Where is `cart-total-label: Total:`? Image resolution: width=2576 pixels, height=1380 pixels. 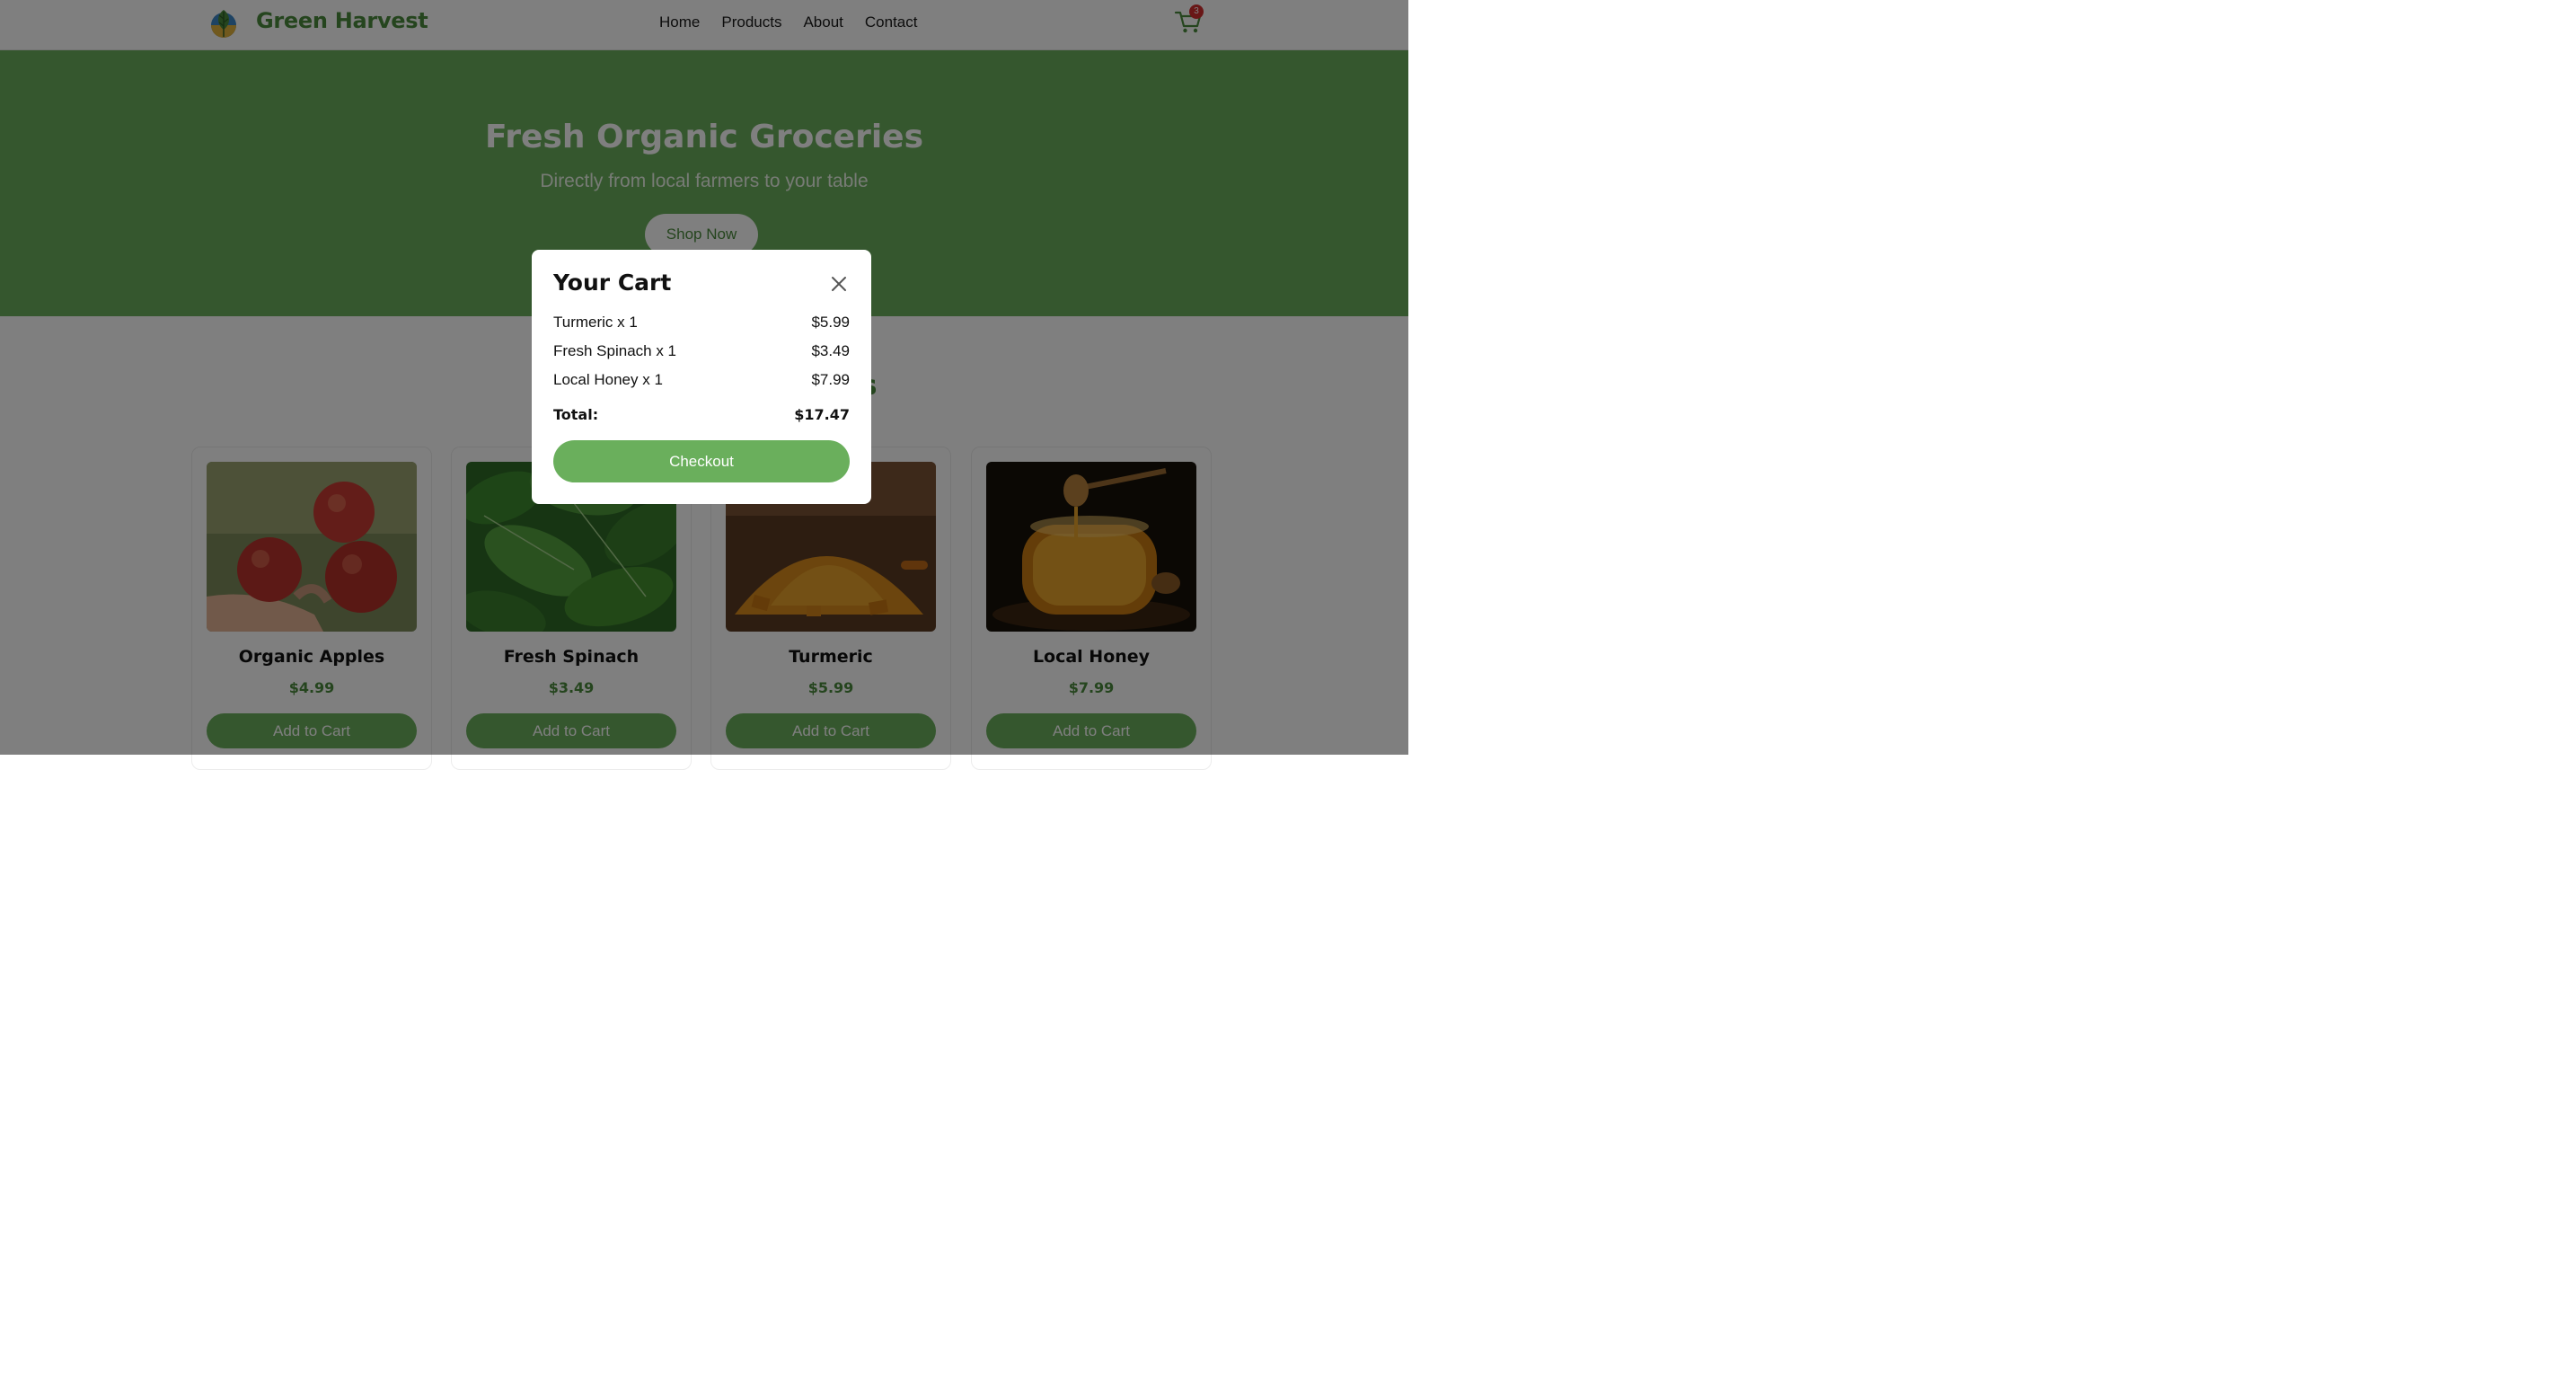 cart-total-label: Total: is located at coordinates (576, 414).